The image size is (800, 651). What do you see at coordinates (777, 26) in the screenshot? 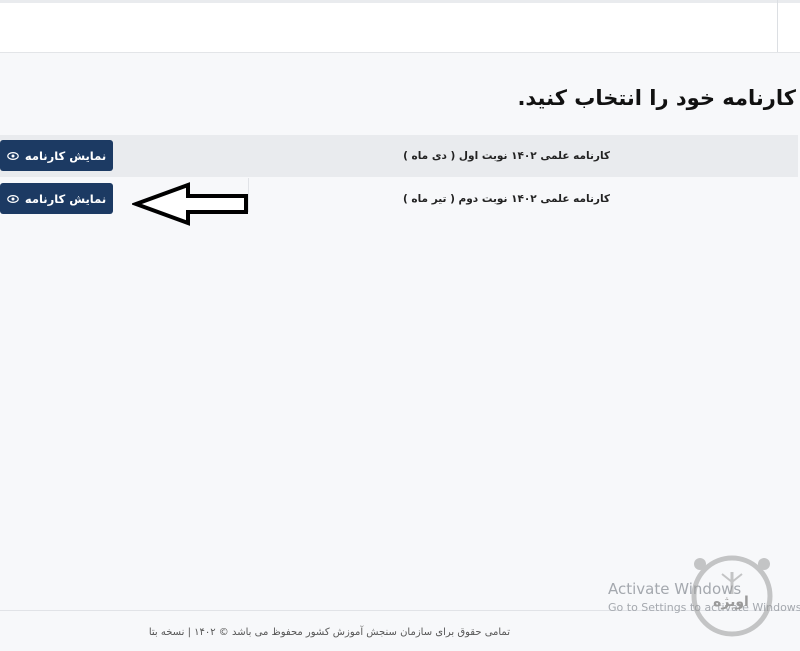
I see `header-edge-divider` at bounding box center [777, 26].